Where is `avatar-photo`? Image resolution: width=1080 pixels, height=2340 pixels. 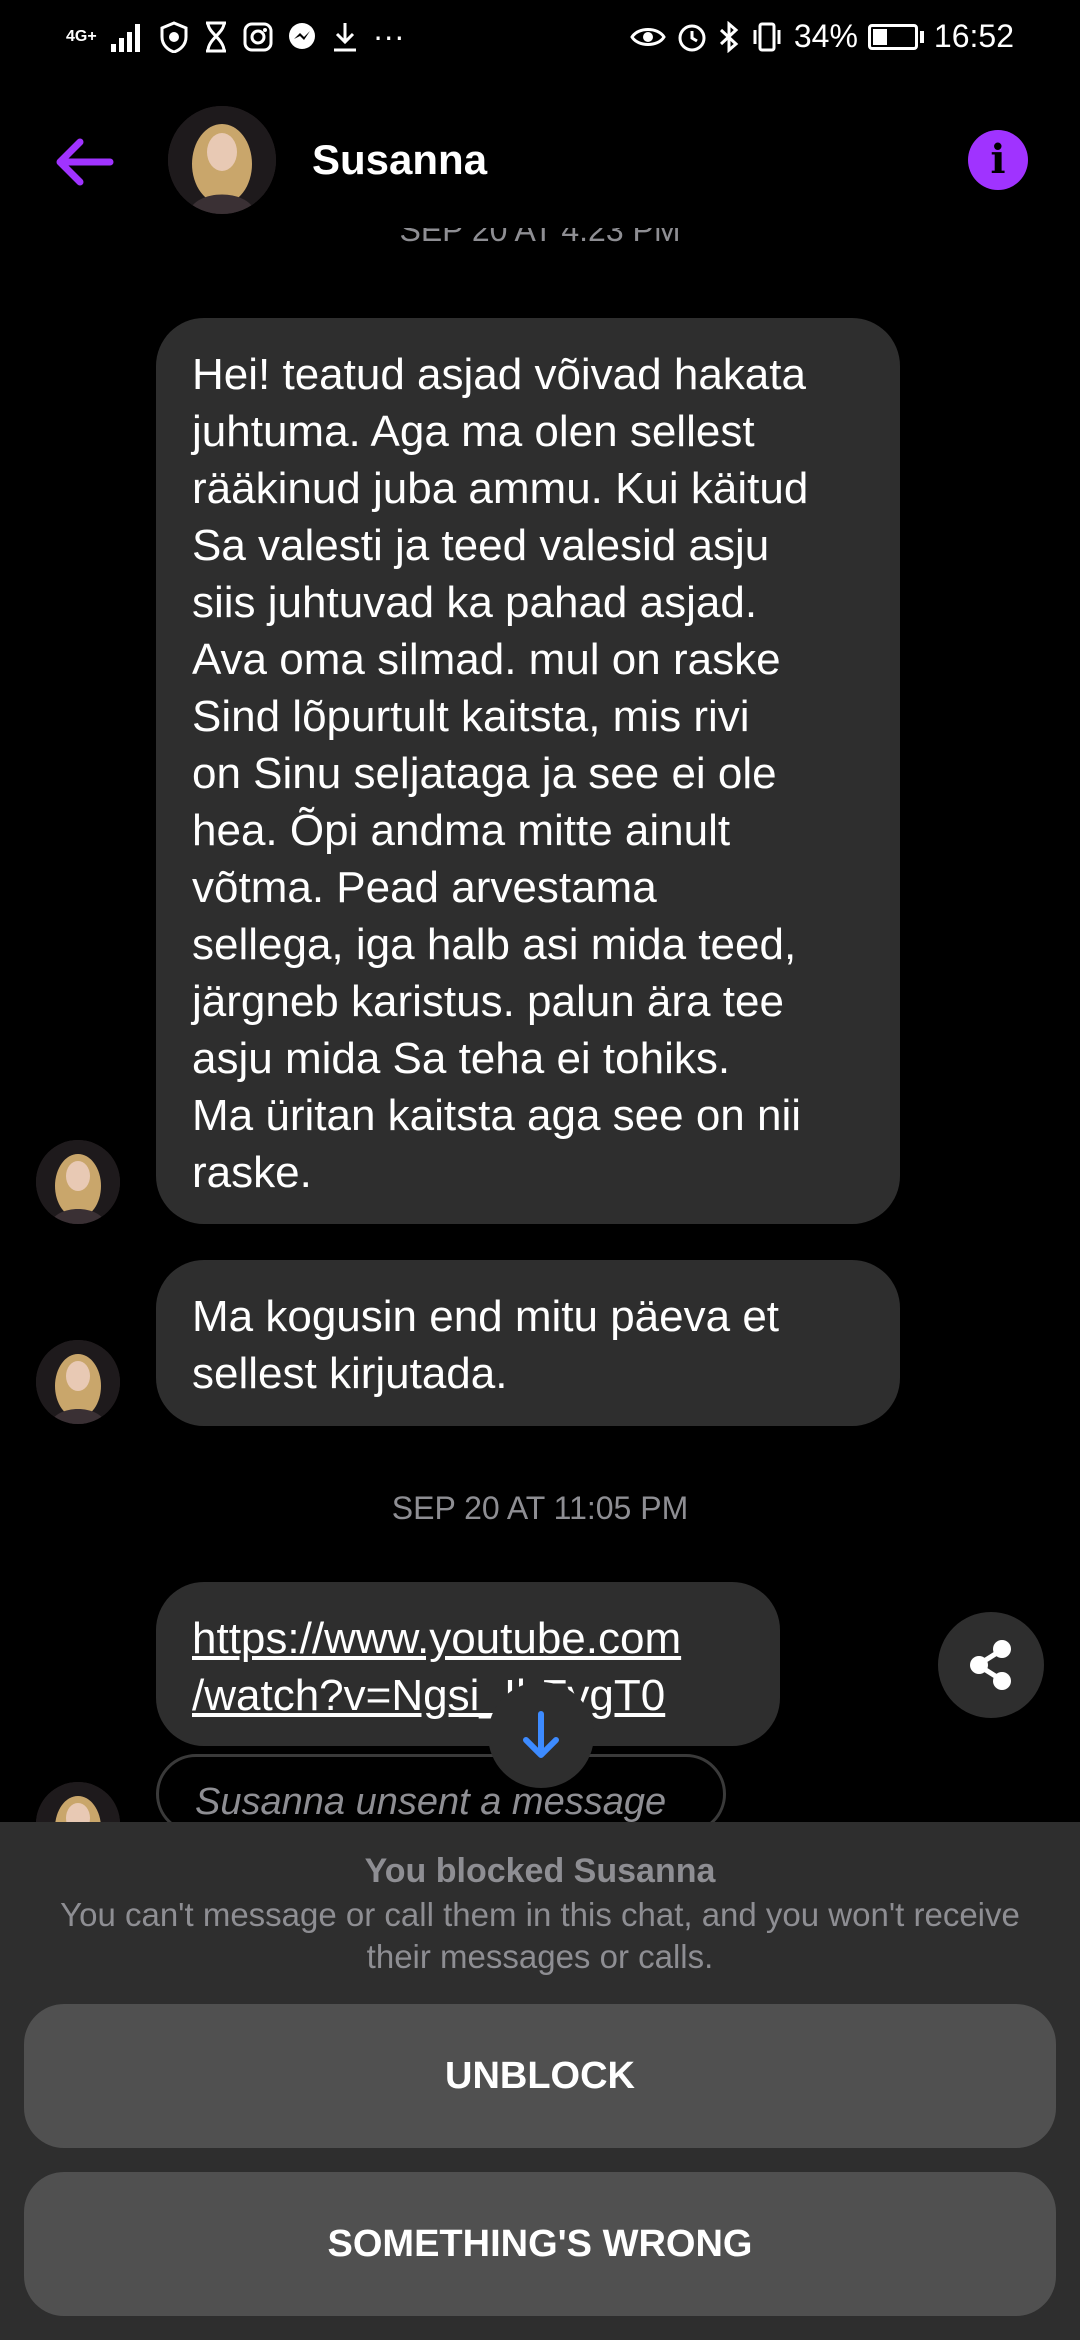
avatar-photo is located at coordinates (222, 160).